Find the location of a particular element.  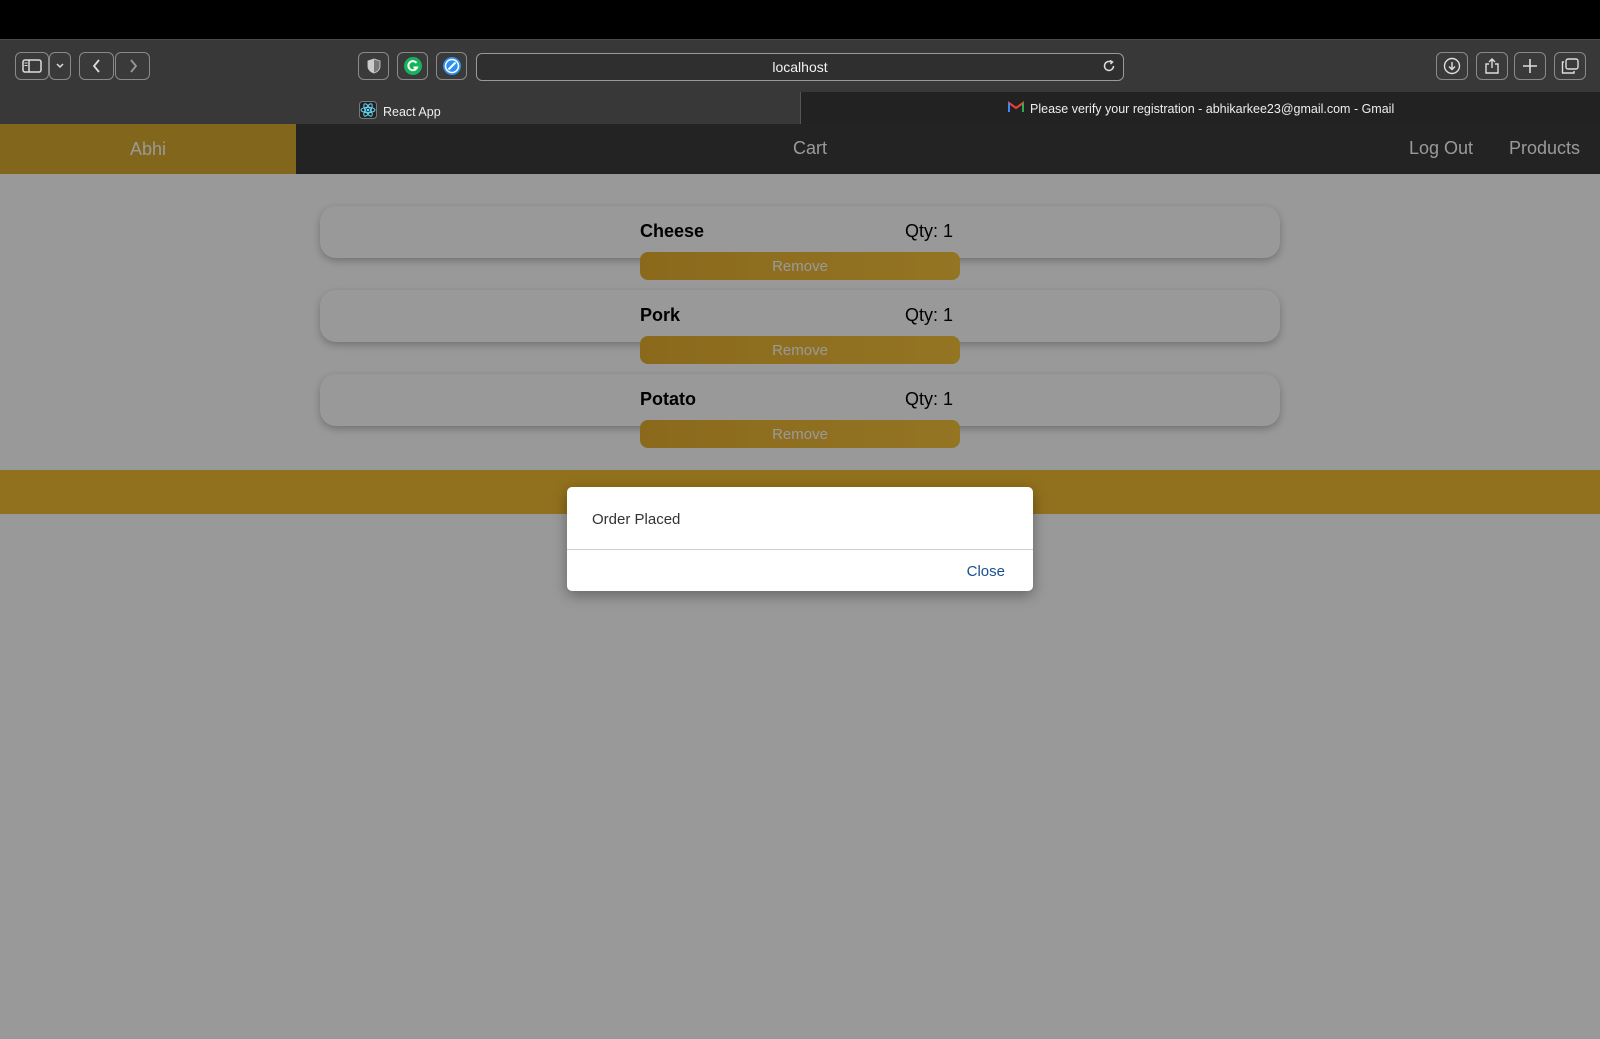

sidebar-toggle-button is located at coordinates (32, 66).